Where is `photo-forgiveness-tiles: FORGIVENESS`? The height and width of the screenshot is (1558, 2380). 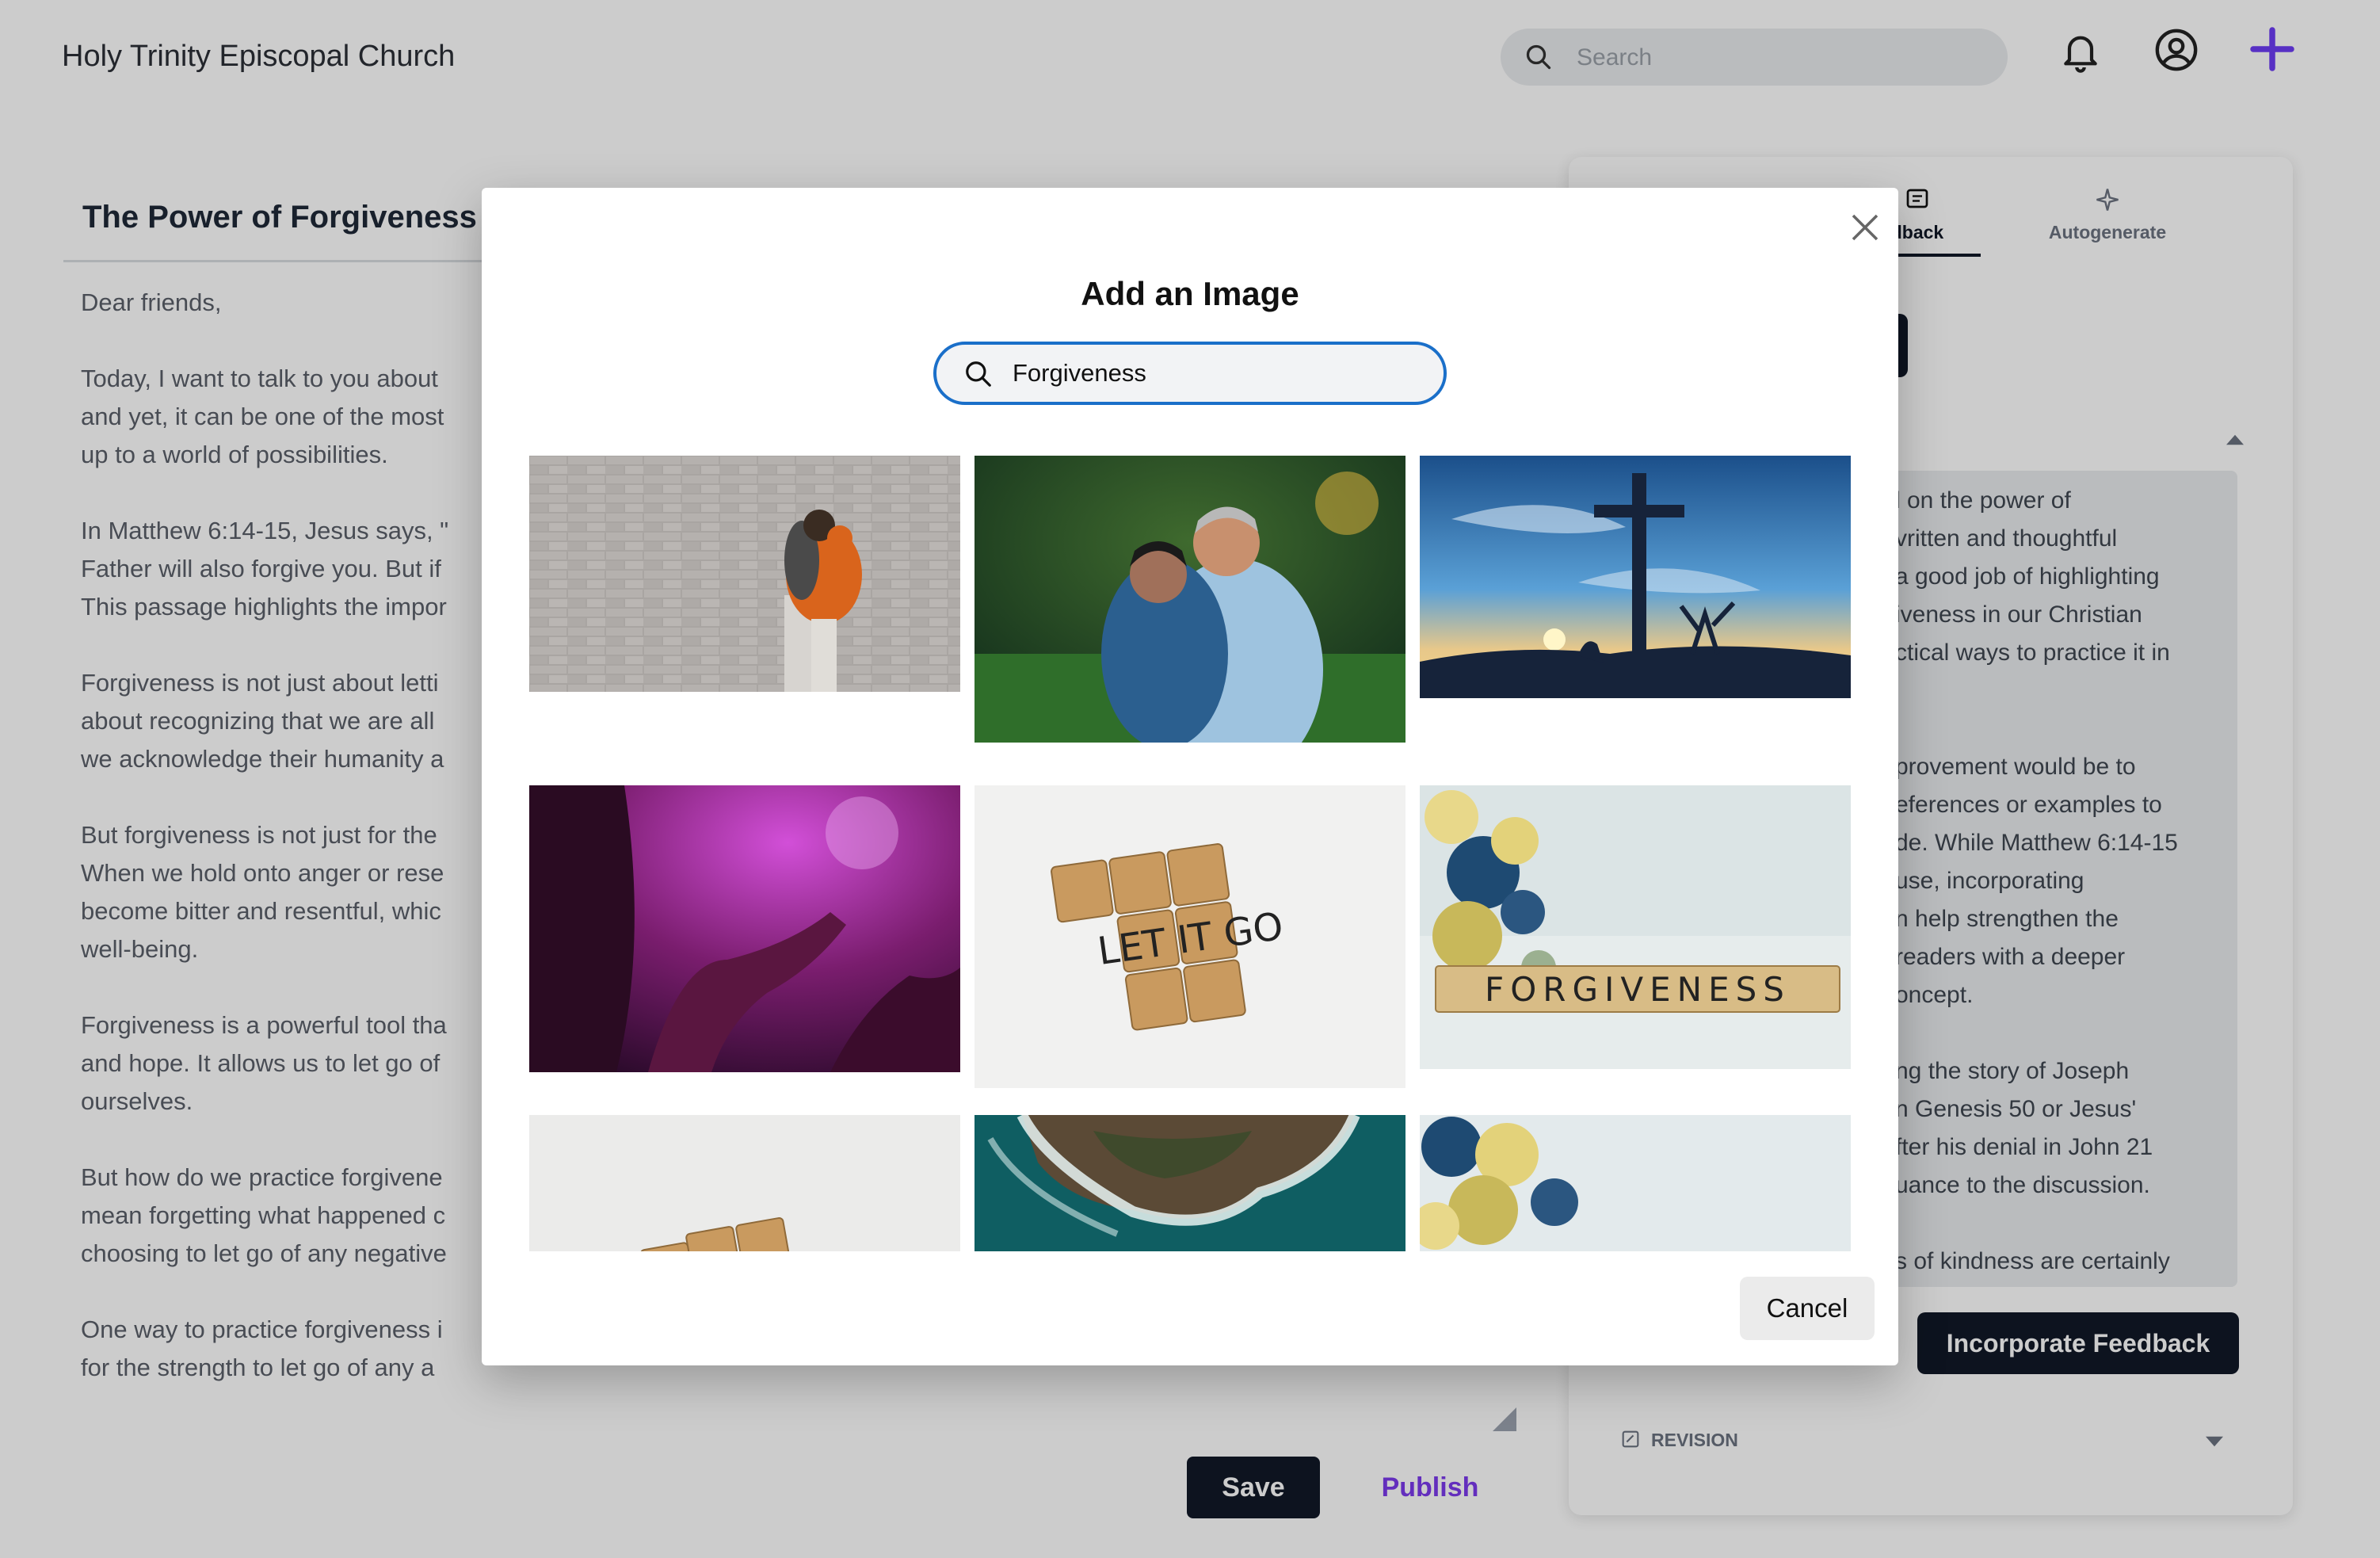
photo-forgiveness-tiles: FORGIVENESS is located at coordinates (1635, 927).